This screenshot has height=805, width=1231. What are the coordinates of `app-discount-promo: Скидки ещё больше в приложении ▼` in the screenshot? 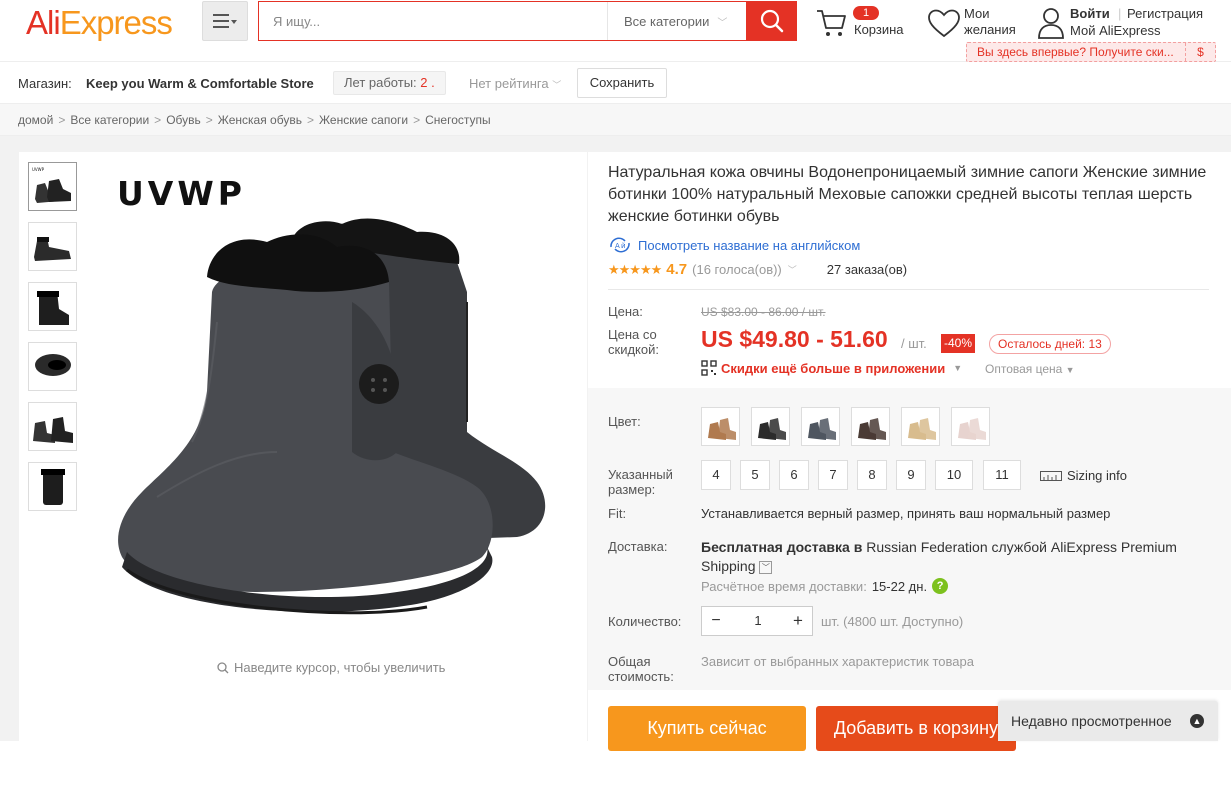 It's located at (831, 368).